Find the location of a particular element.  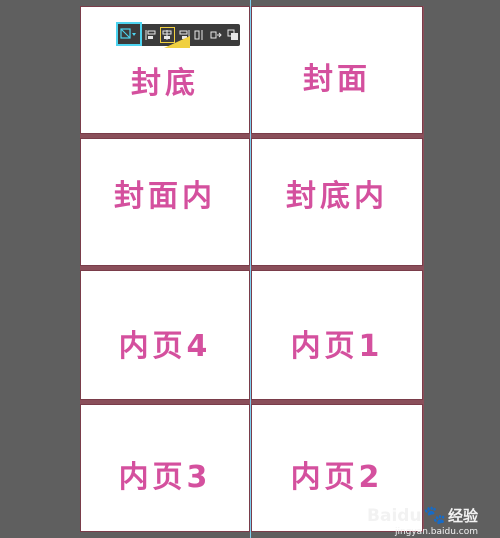

watermark-url: jingyan.baidu.com is located at coordinates (436, 532).